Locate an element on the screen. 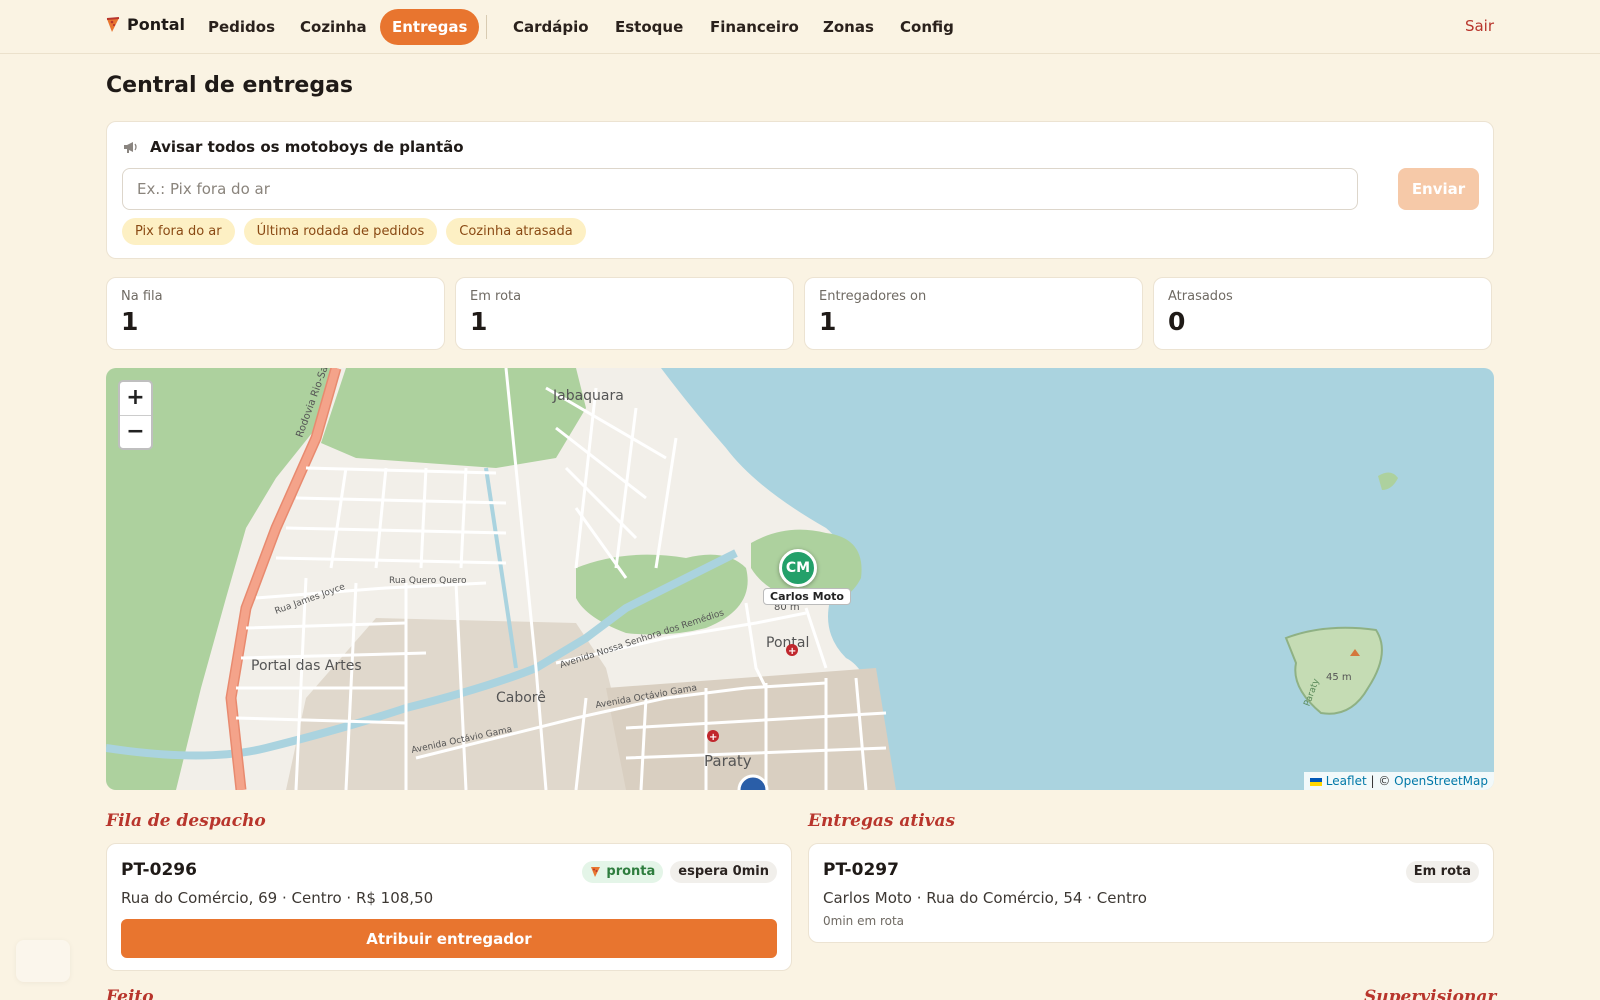  status-badge: pronta is located at coordinates (623, 872).